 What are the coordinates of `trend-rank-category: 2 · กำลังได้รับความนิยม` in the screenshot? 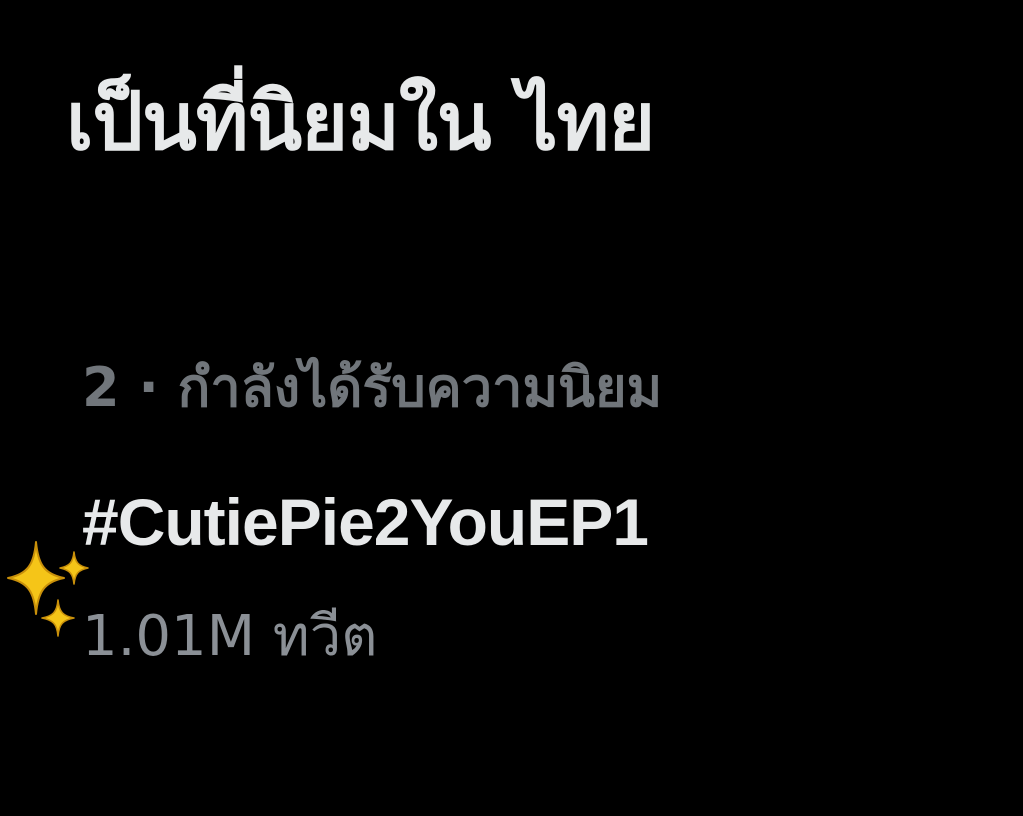 It's located at (372, 387).